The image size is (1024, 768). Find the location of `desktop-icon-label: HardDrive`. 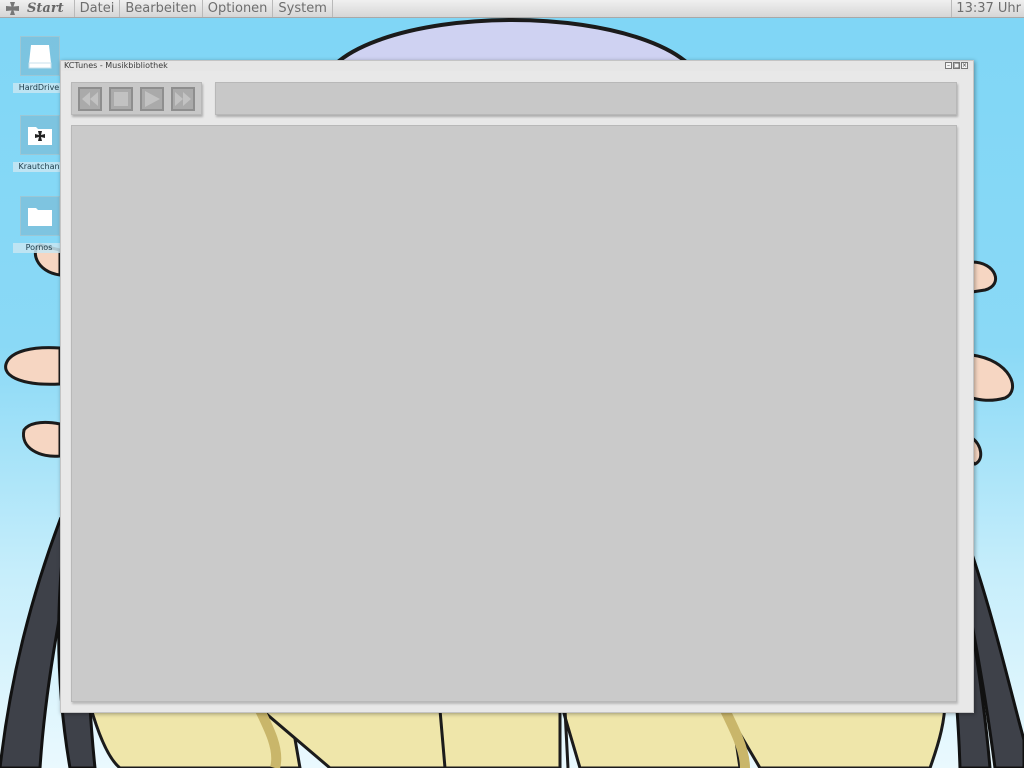

desktop-icon-label: HardDrive is located at coordinates (39, 88).